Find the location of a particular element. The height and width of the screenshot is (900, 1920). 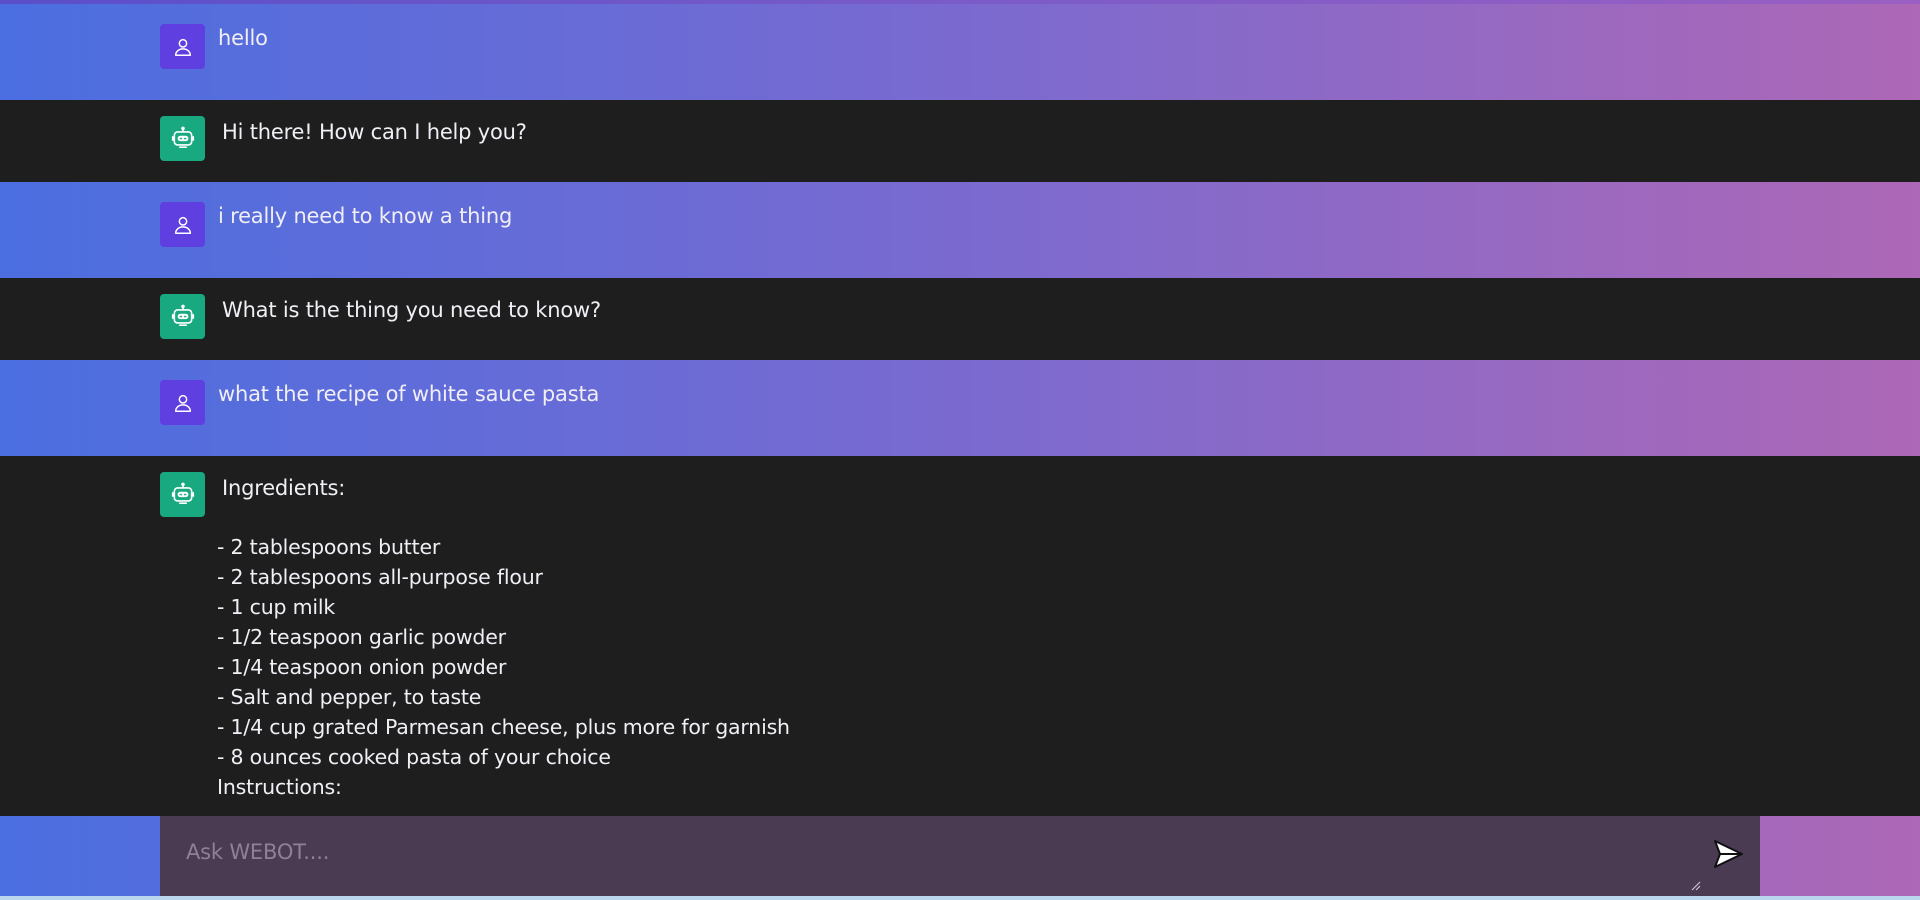

composer-bar is located at coordinates (960, 856).